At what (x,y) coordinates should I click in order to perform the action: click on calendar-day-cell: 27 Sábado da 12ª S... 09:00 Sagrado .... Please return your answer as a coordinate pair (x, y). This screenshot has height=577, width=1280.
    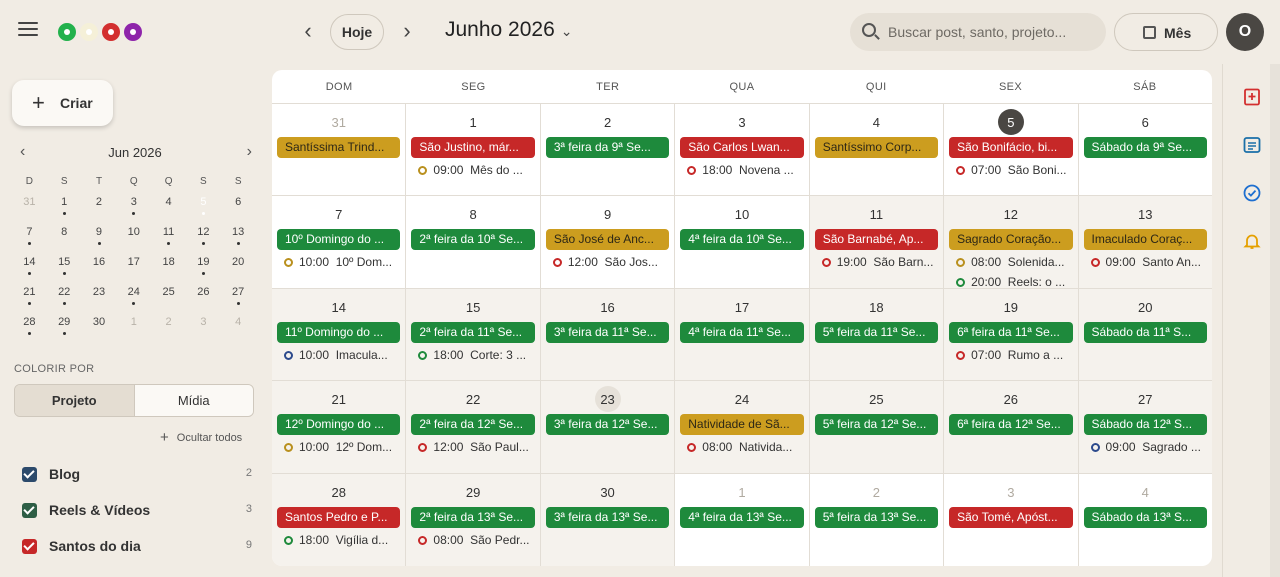
    Looking at the image, I should click on (1145, 427).